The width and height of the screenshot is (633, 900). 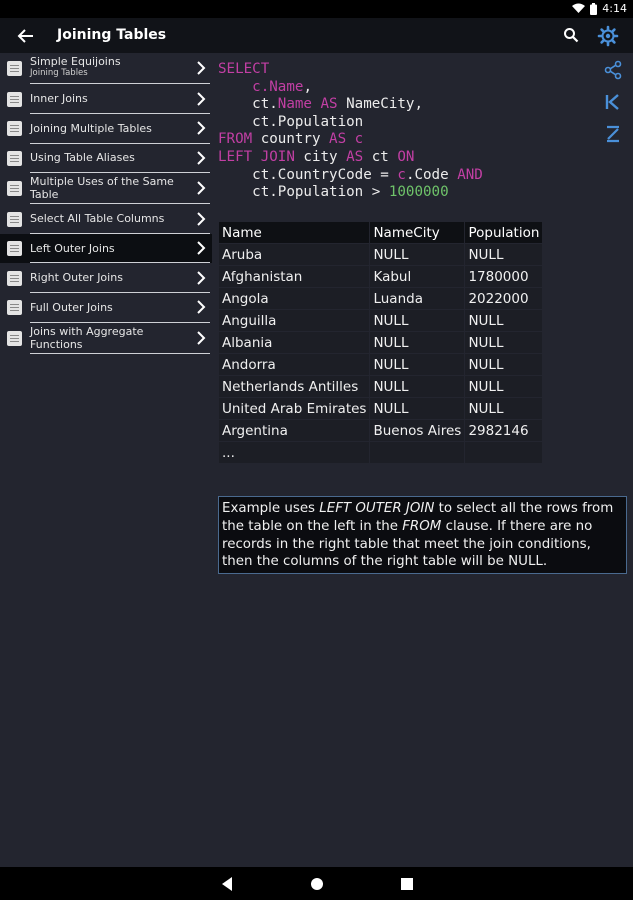 What do you see at coordinates (26, 36) in the screenshot?
I see `arrow-left-icon` at bounding box center [26, 36].